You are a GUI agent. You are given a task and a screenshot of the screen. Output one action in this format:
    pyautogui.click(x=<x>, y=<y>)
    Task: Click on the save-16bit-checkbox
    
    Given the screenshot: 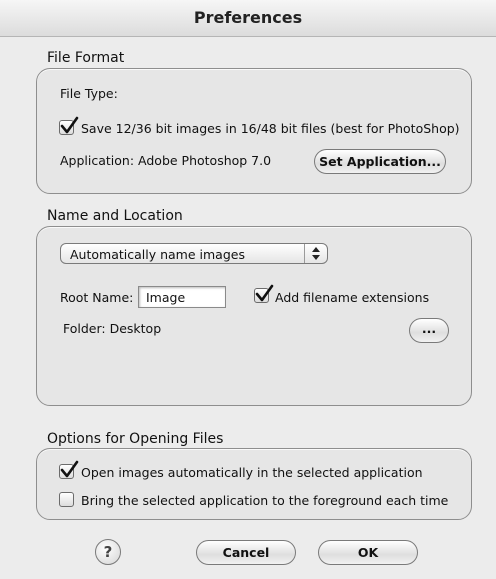 What is the action you would take?
    pyautogui.click(x=69, y=125)
    